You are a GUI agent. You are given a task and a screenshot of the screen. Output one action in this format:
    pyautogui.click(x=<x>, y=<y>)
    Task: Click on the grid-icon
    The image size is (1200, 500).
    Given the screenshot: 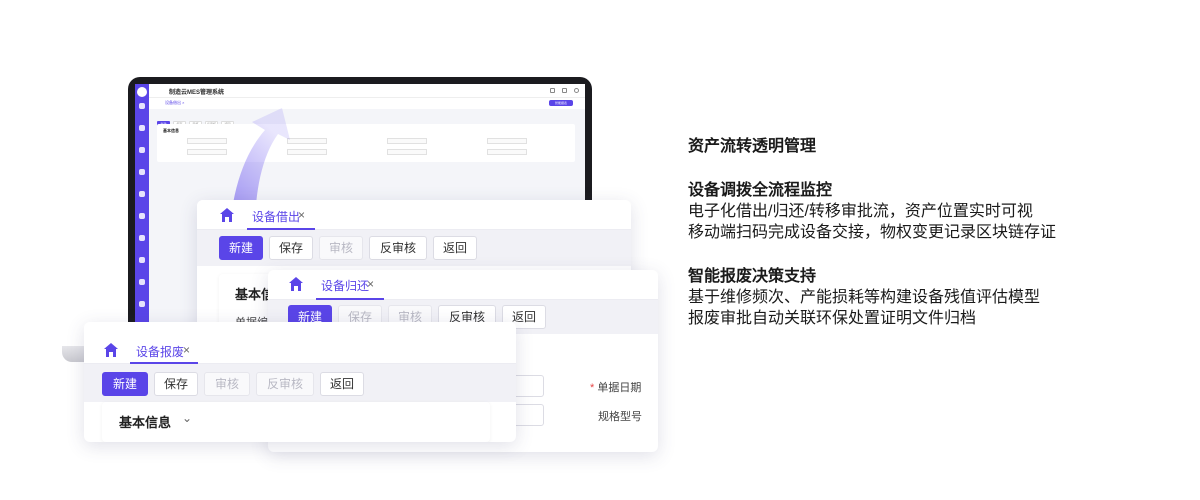 What is the action you would take?
    pyautogui.click(x=564, y=90)
    